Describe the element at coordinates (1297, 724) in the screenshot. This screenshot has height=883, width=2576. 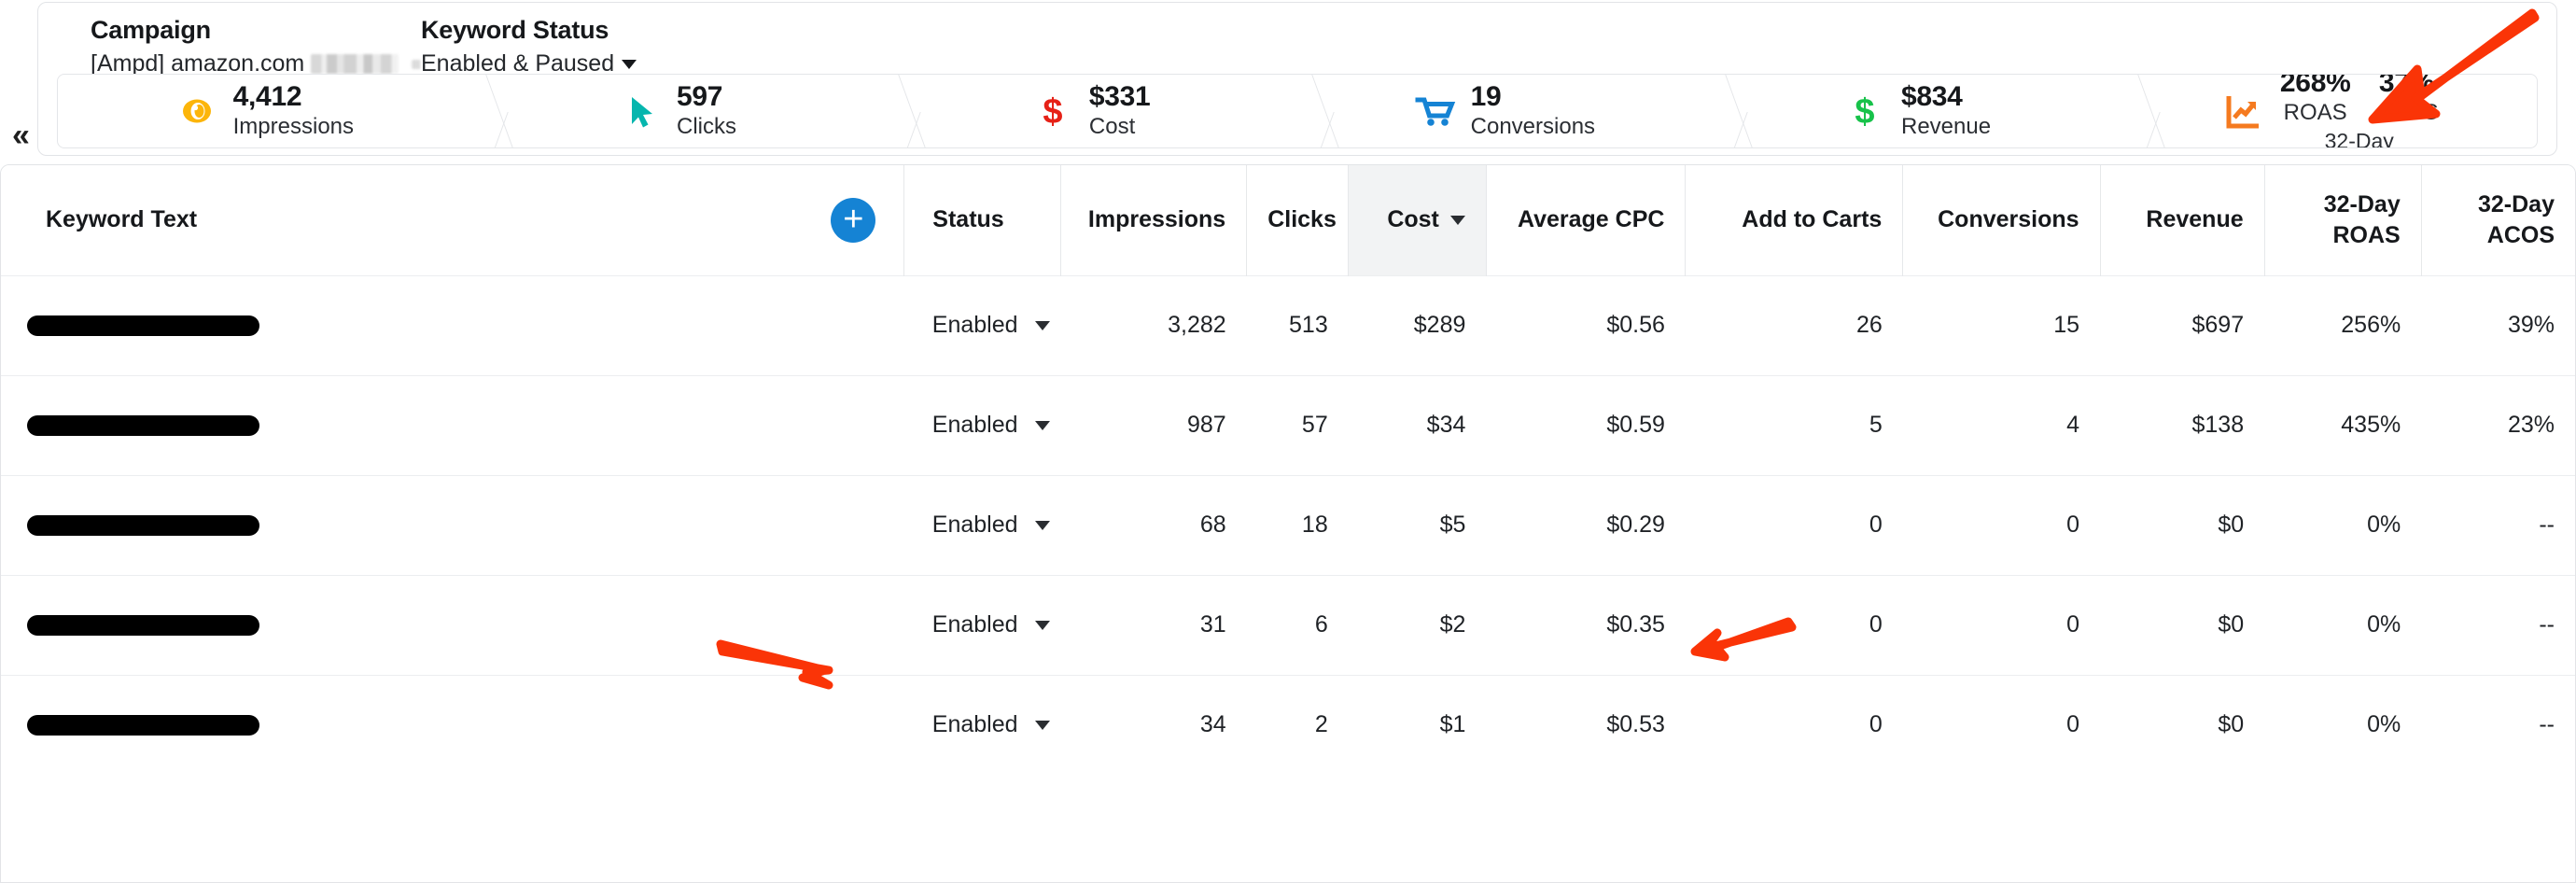
I see `cell-clicks: 2` at that location.